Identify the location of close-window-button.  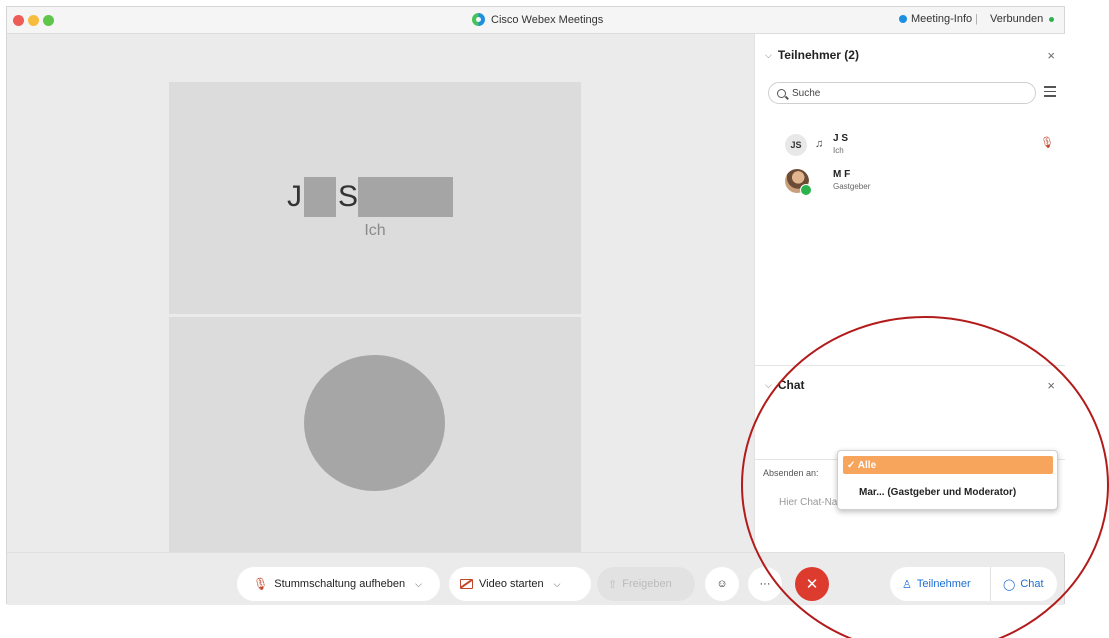
(18, 20).